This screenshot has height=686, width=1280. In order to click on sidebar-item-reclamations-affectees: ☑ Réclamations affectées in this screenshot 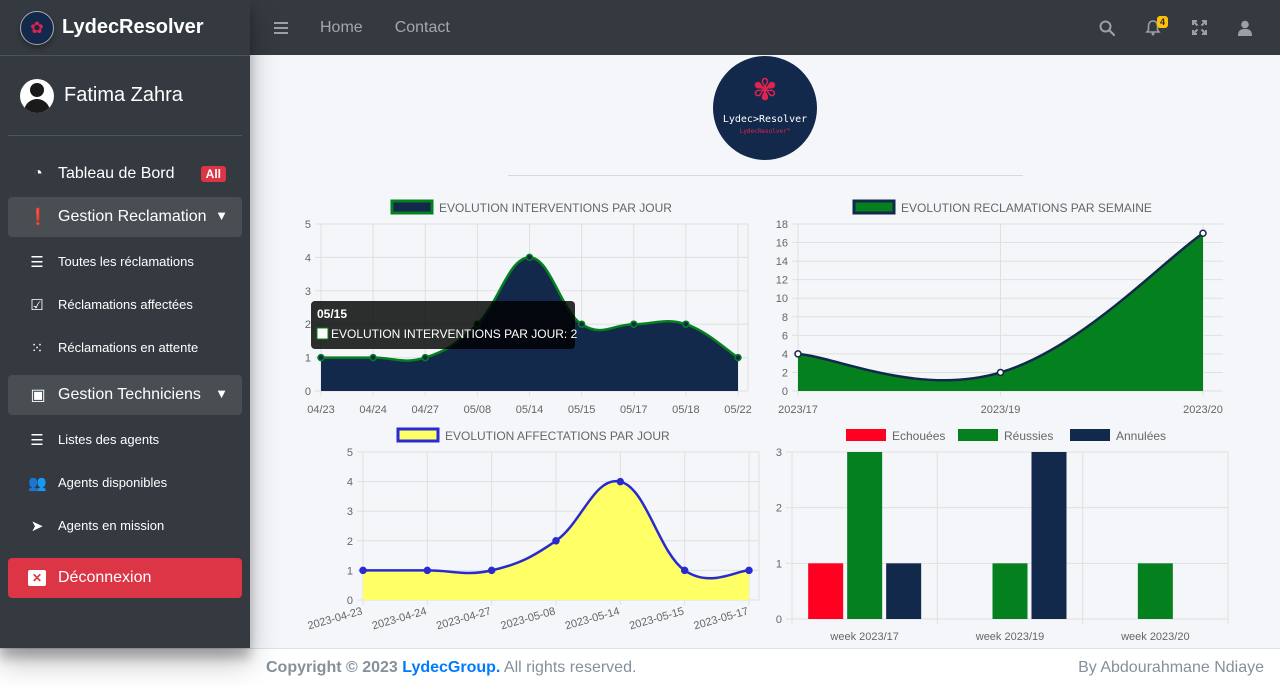, I will do `click(125, 304)`.